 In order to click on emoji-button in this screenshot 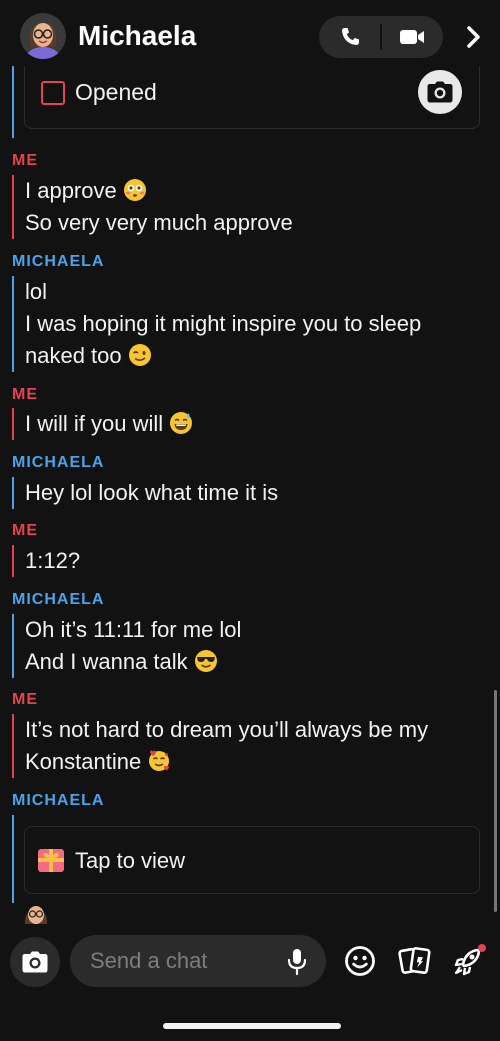, I will do `click(360, 961)`.